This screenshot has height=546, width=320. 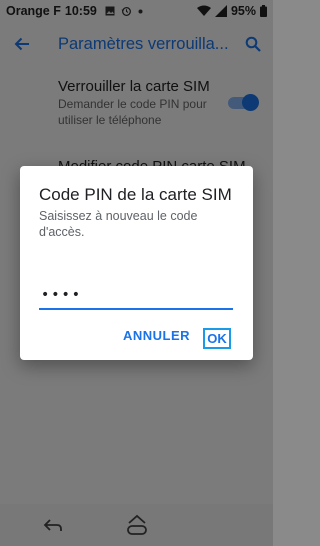 I want to click on cancel-button: ANNULER, so click(x=156, y=335).